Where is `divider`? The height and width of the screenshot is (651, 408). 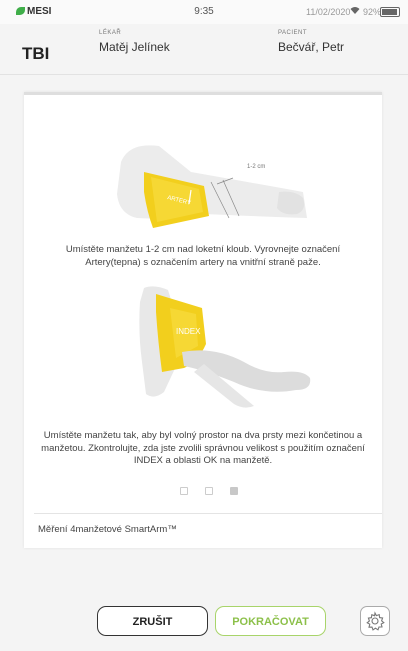
divider is located at coordinates (208, 513).